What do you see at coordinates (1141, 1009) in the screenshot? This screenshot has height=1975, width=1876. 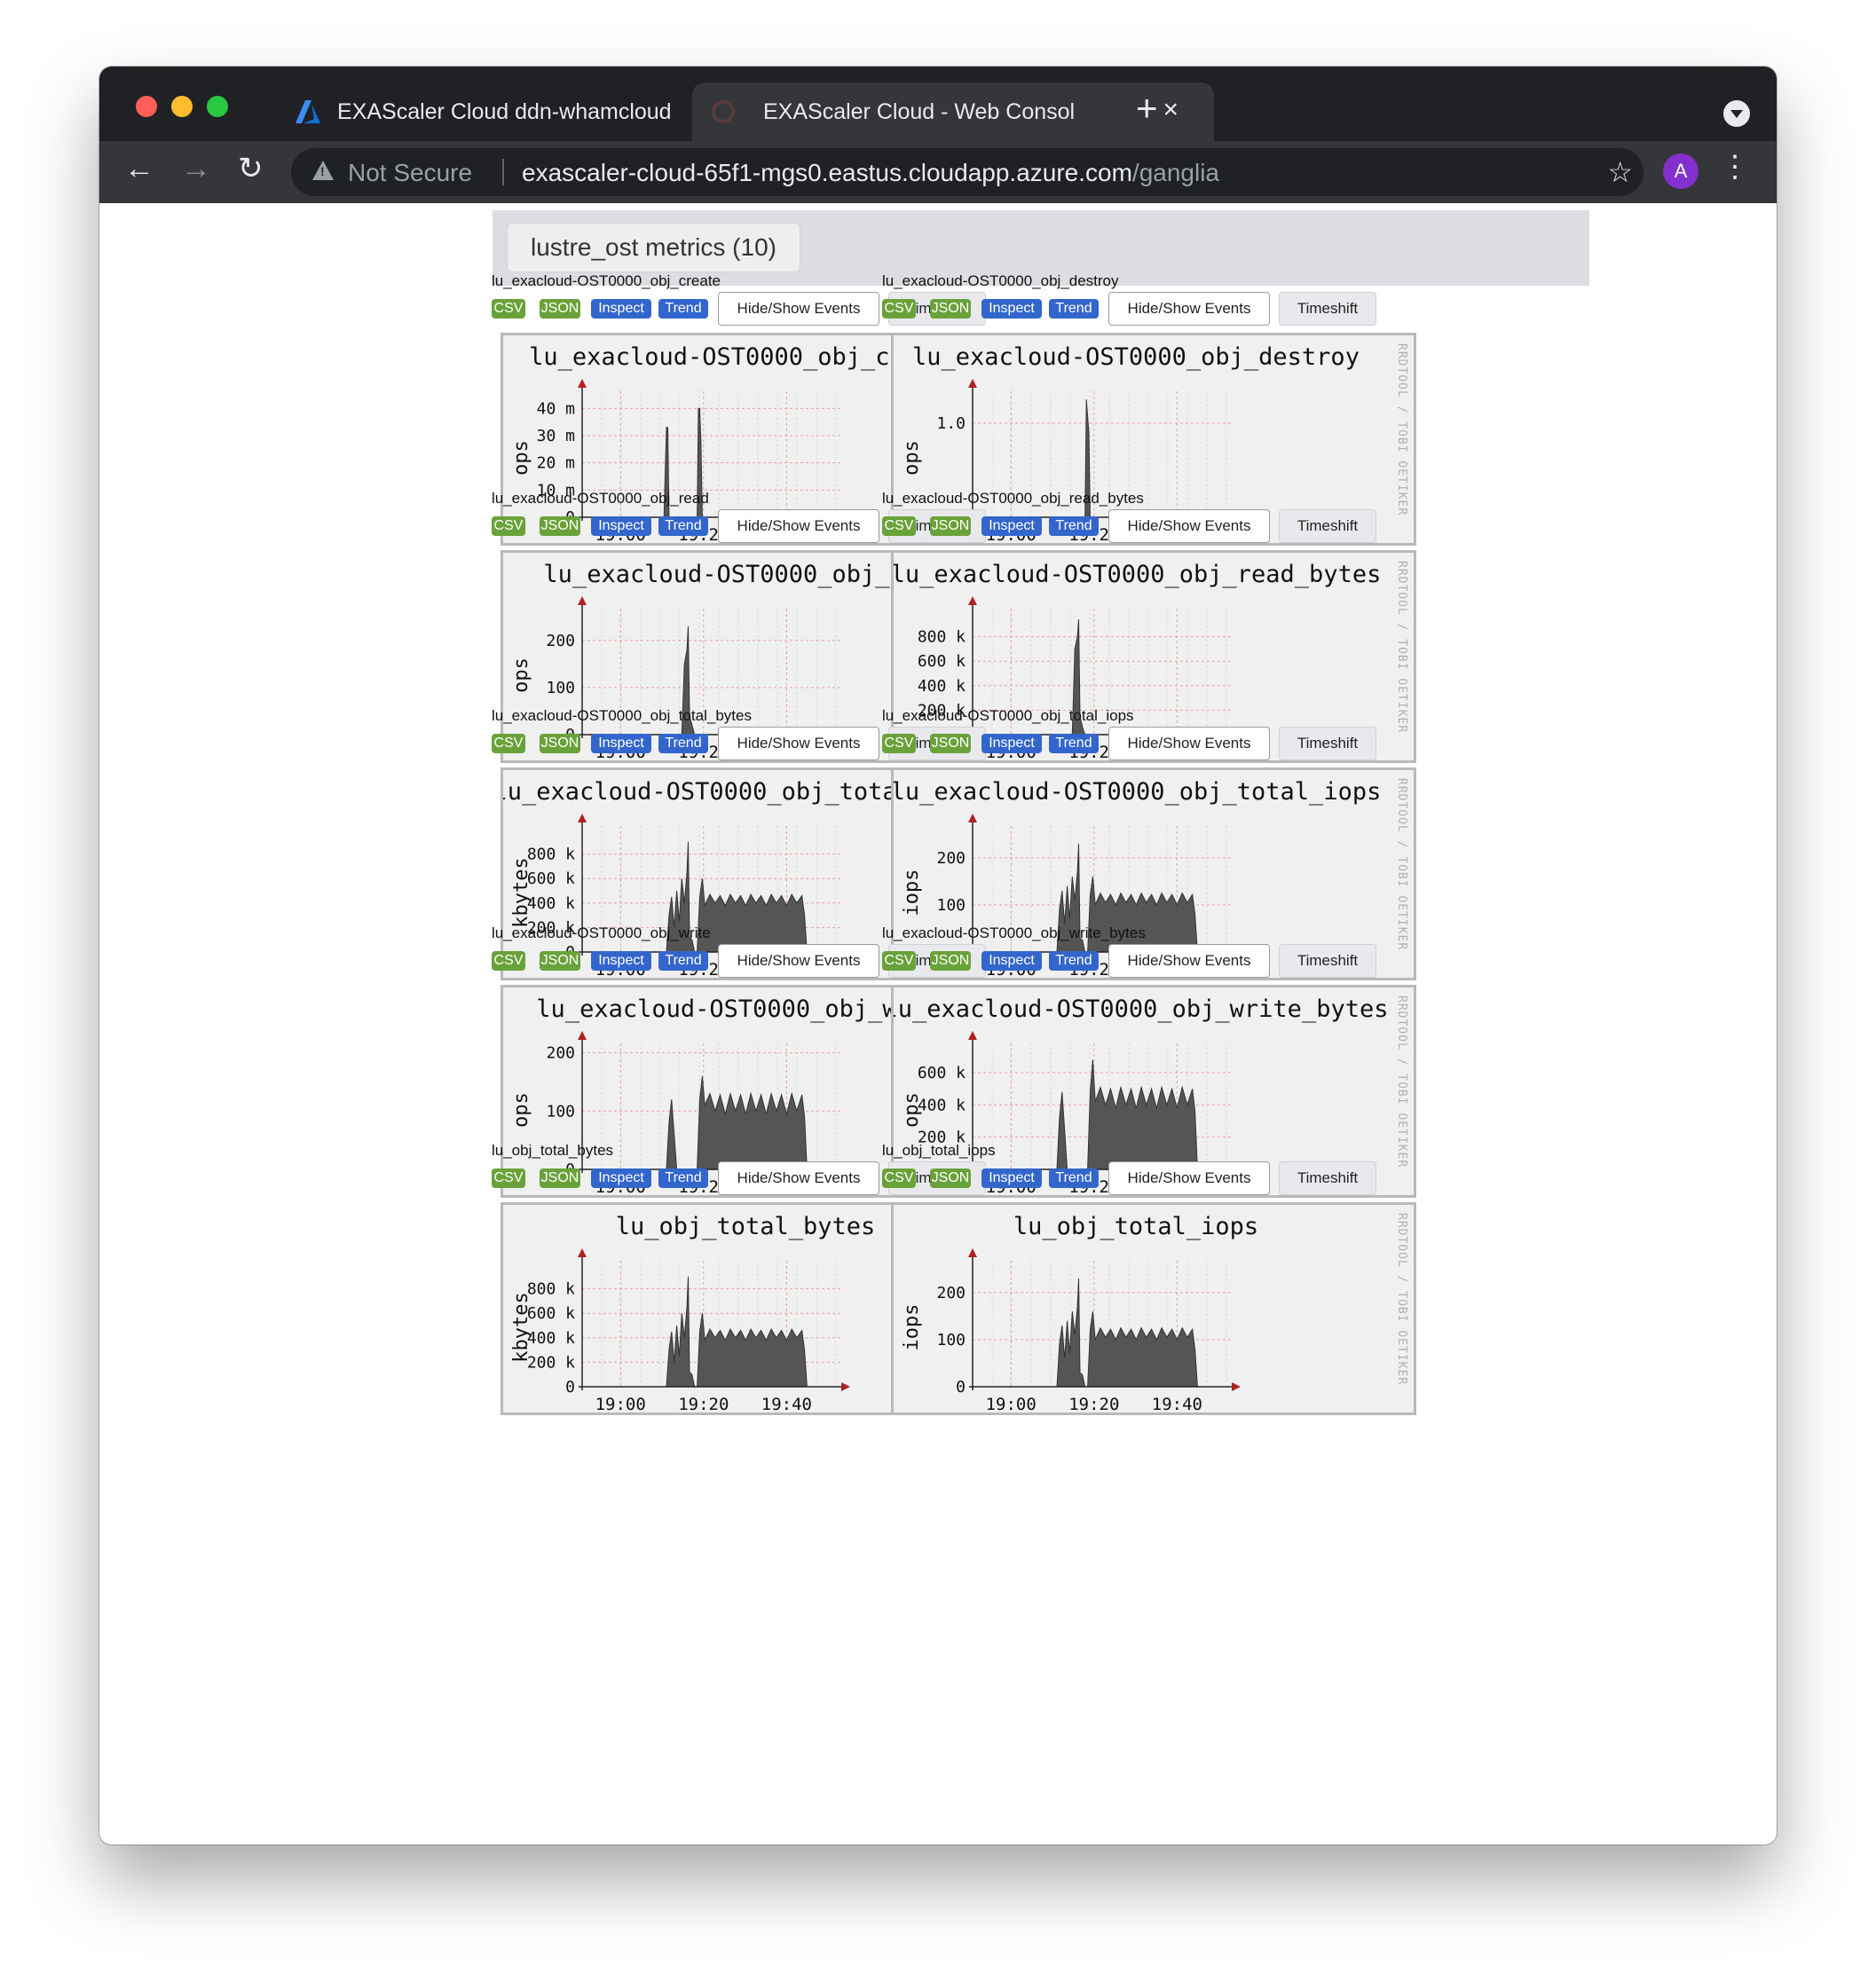 I see `chart-title: lu_exacloud-OST0000_obj_write_bytes` at bounding box center [1141, 1009].